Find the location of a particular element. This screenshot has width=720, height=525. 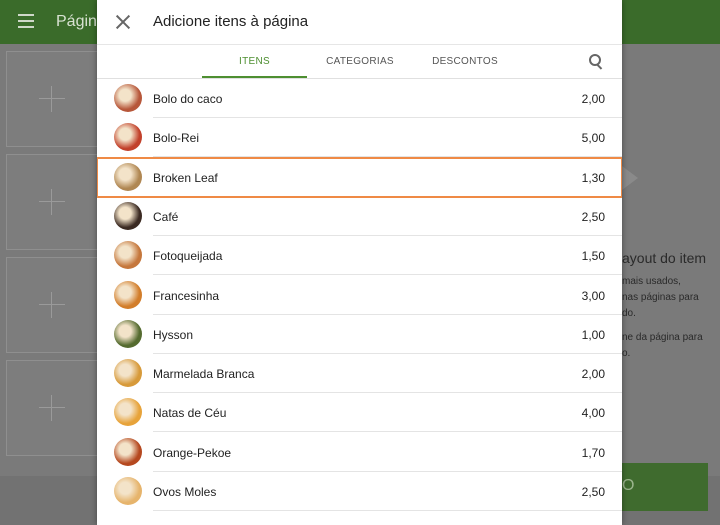

item-price: 1,50 is located at coordinates (593, 256).